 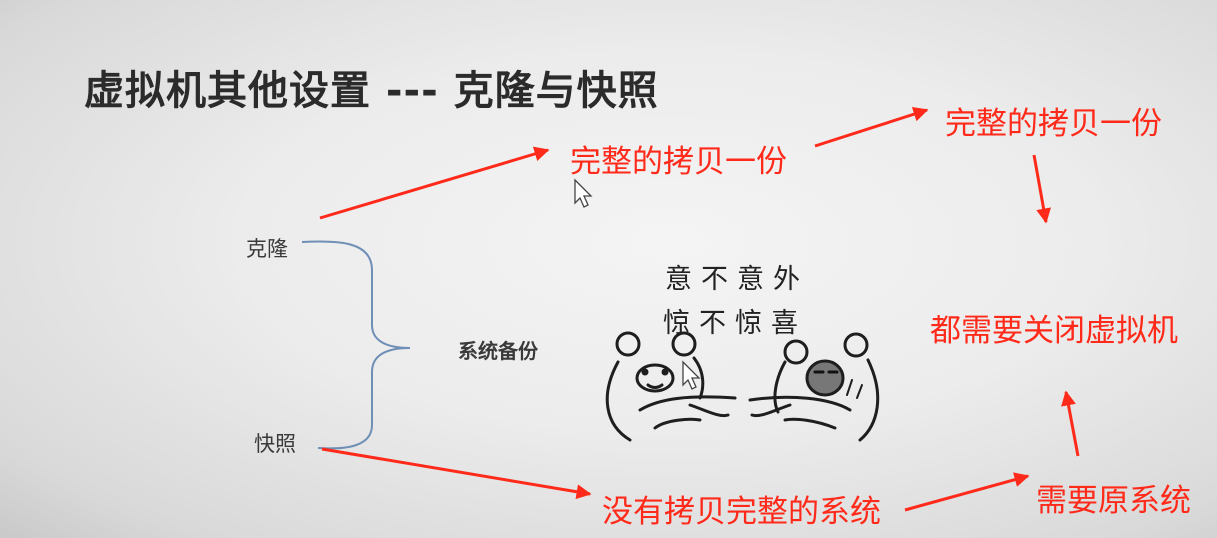 What do you see at coordinates (1042, 189) in the screenshot?
I see `arrow-down-to-shutdown` at bounding box center [1042, 189].